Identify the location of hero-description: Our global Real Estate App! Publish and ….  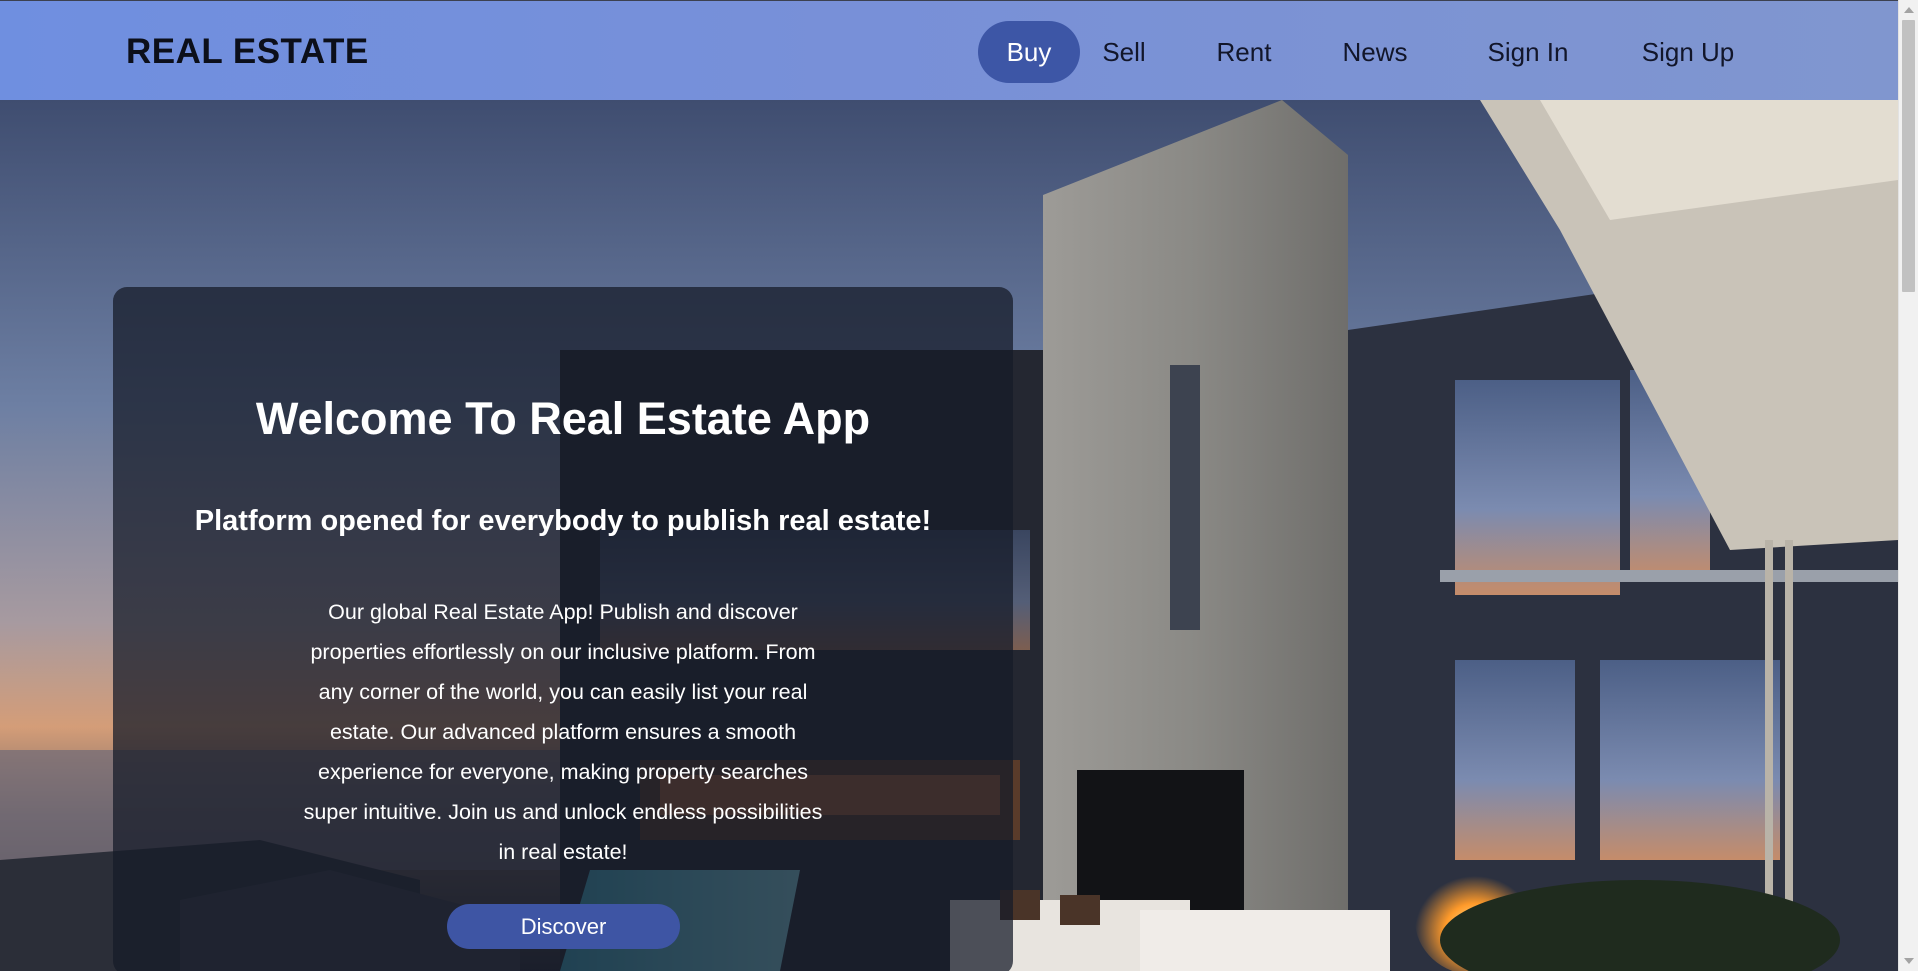
(563, 732).